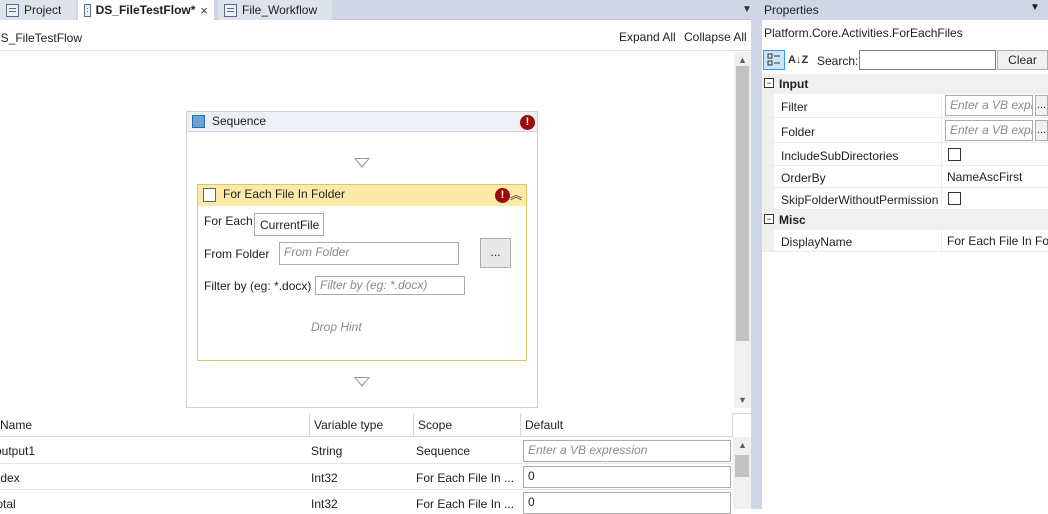 This screenshot has width=1048, height=514. I want to click on property-name: Folder, so click(798, 132).